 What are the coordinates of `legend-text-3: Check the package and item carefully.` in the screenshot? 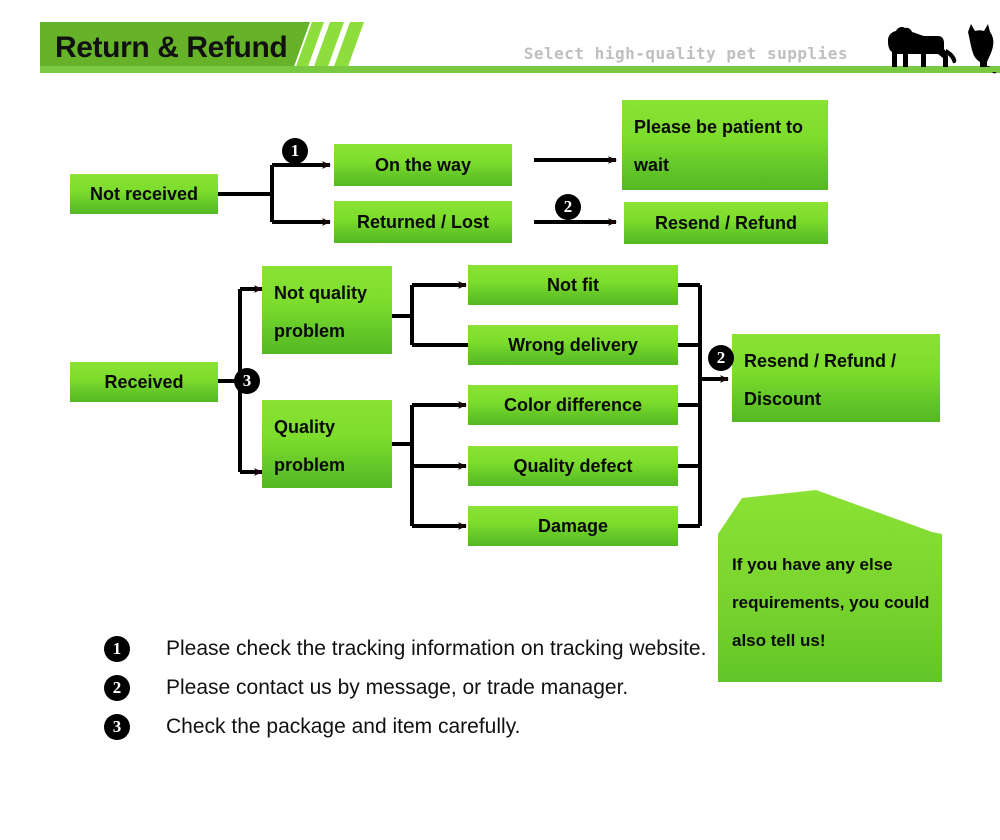 It's located at (343, 726).